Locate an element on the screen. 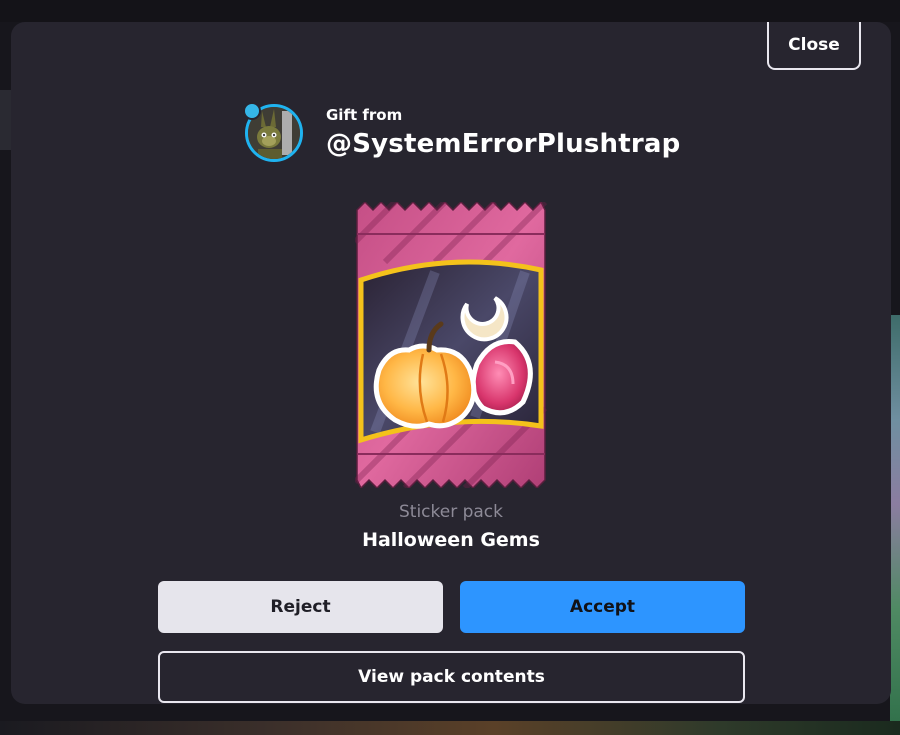 This screenshot has width=900, height=735. item-type-label: Sticker pack is located at coordinates (451, 512).